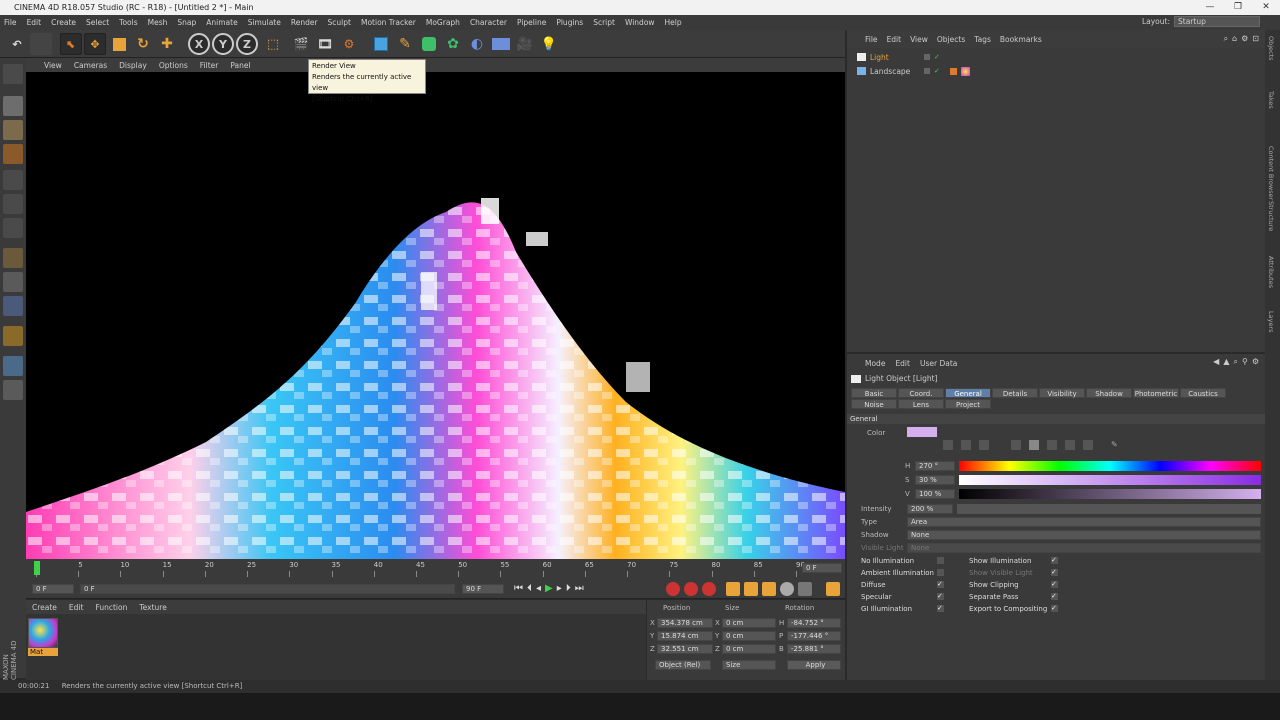 This screenshot has width=1280, height=720. Describe the element at coordinates (339, 22) in the screenshot. I see `menu-sculpt: Sculpt` at that location.